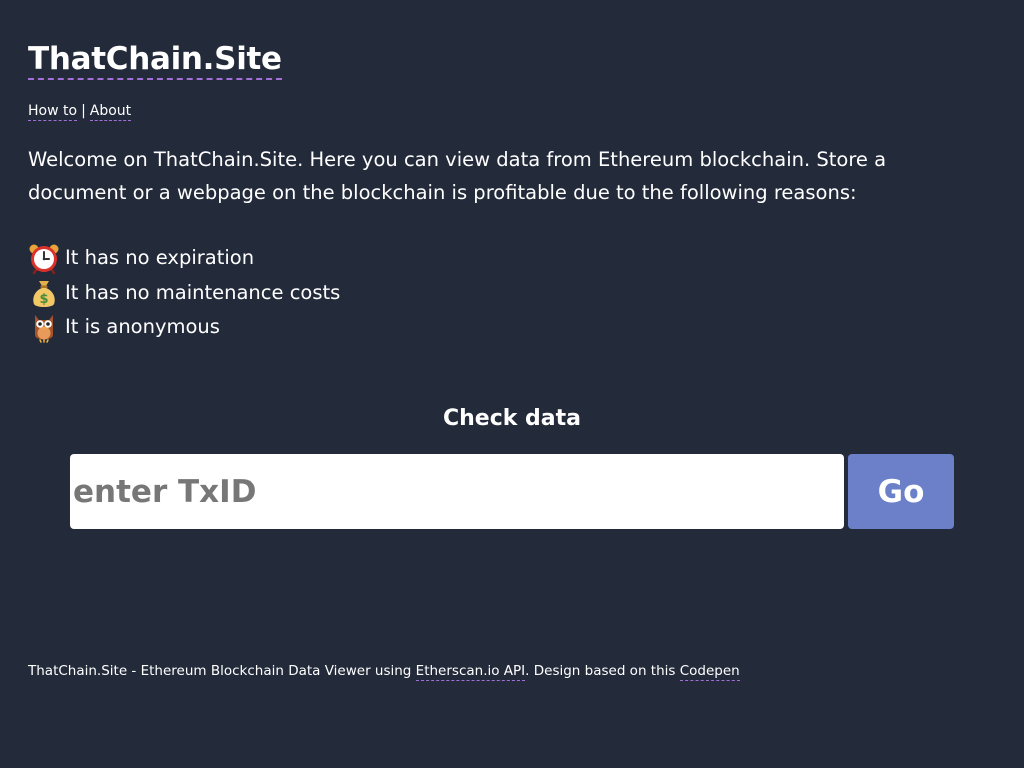  I want to click on feature-label: It has no expiration, so click(160, 257).